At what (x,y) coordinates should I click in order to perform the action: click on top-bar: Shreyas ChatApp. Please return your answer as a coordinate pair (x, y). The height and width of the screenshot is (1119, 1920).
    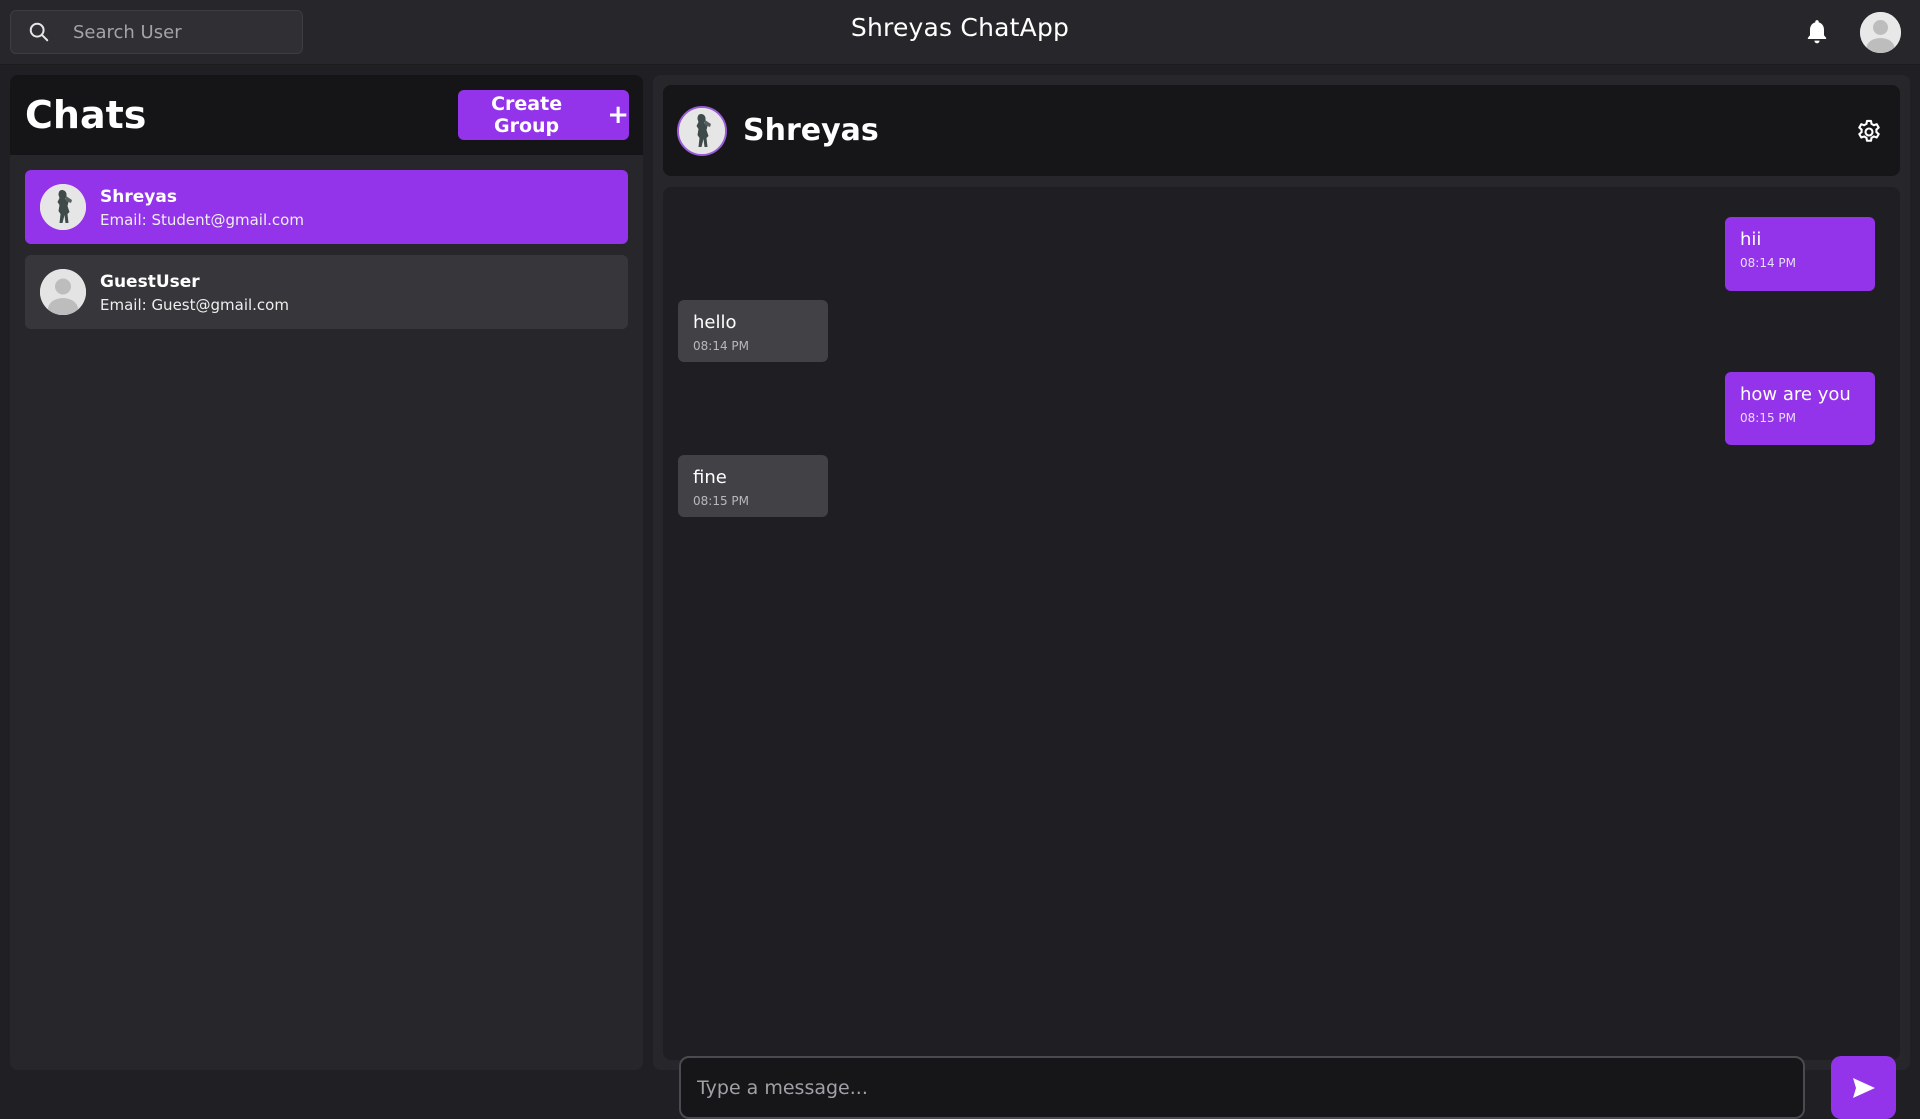
    Looking at the image, I should click on (960, 32).